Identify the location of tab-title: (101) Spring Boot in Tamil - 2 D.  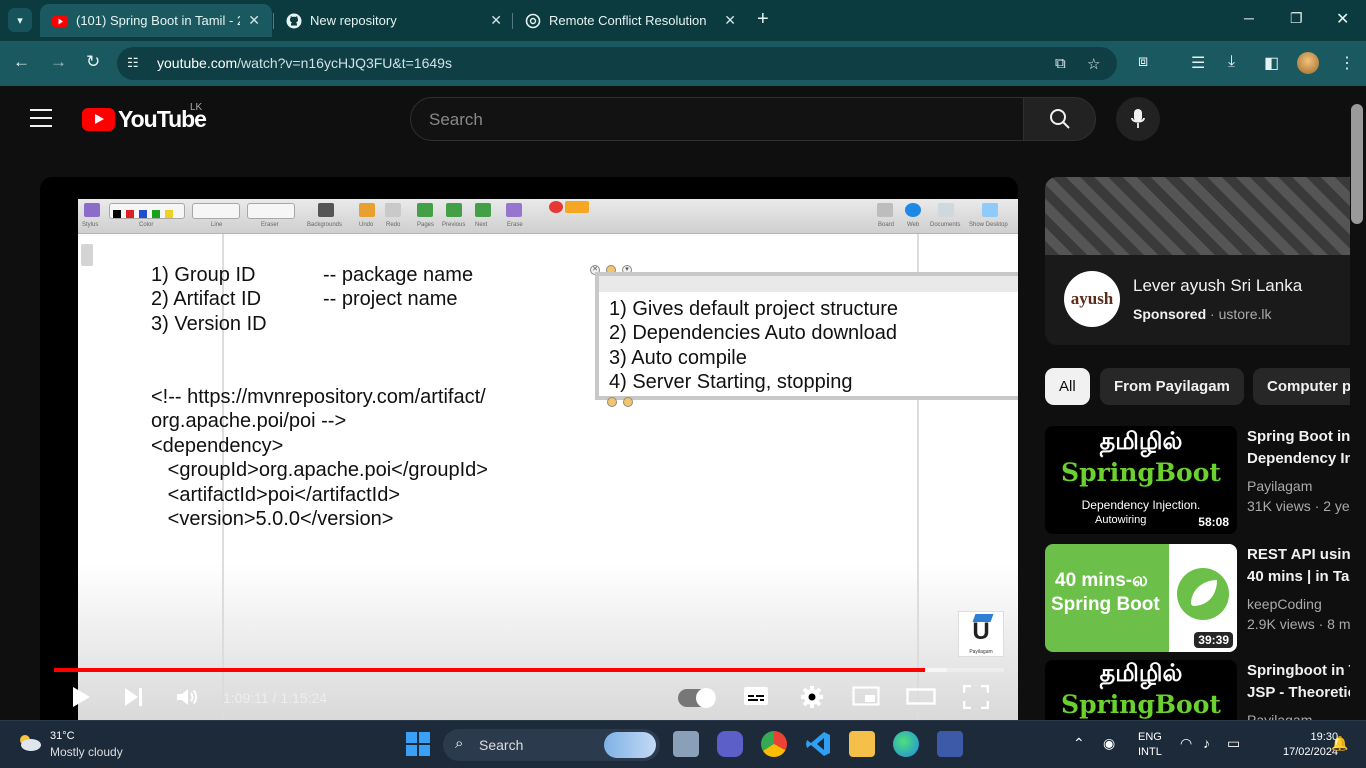
(158, 20).